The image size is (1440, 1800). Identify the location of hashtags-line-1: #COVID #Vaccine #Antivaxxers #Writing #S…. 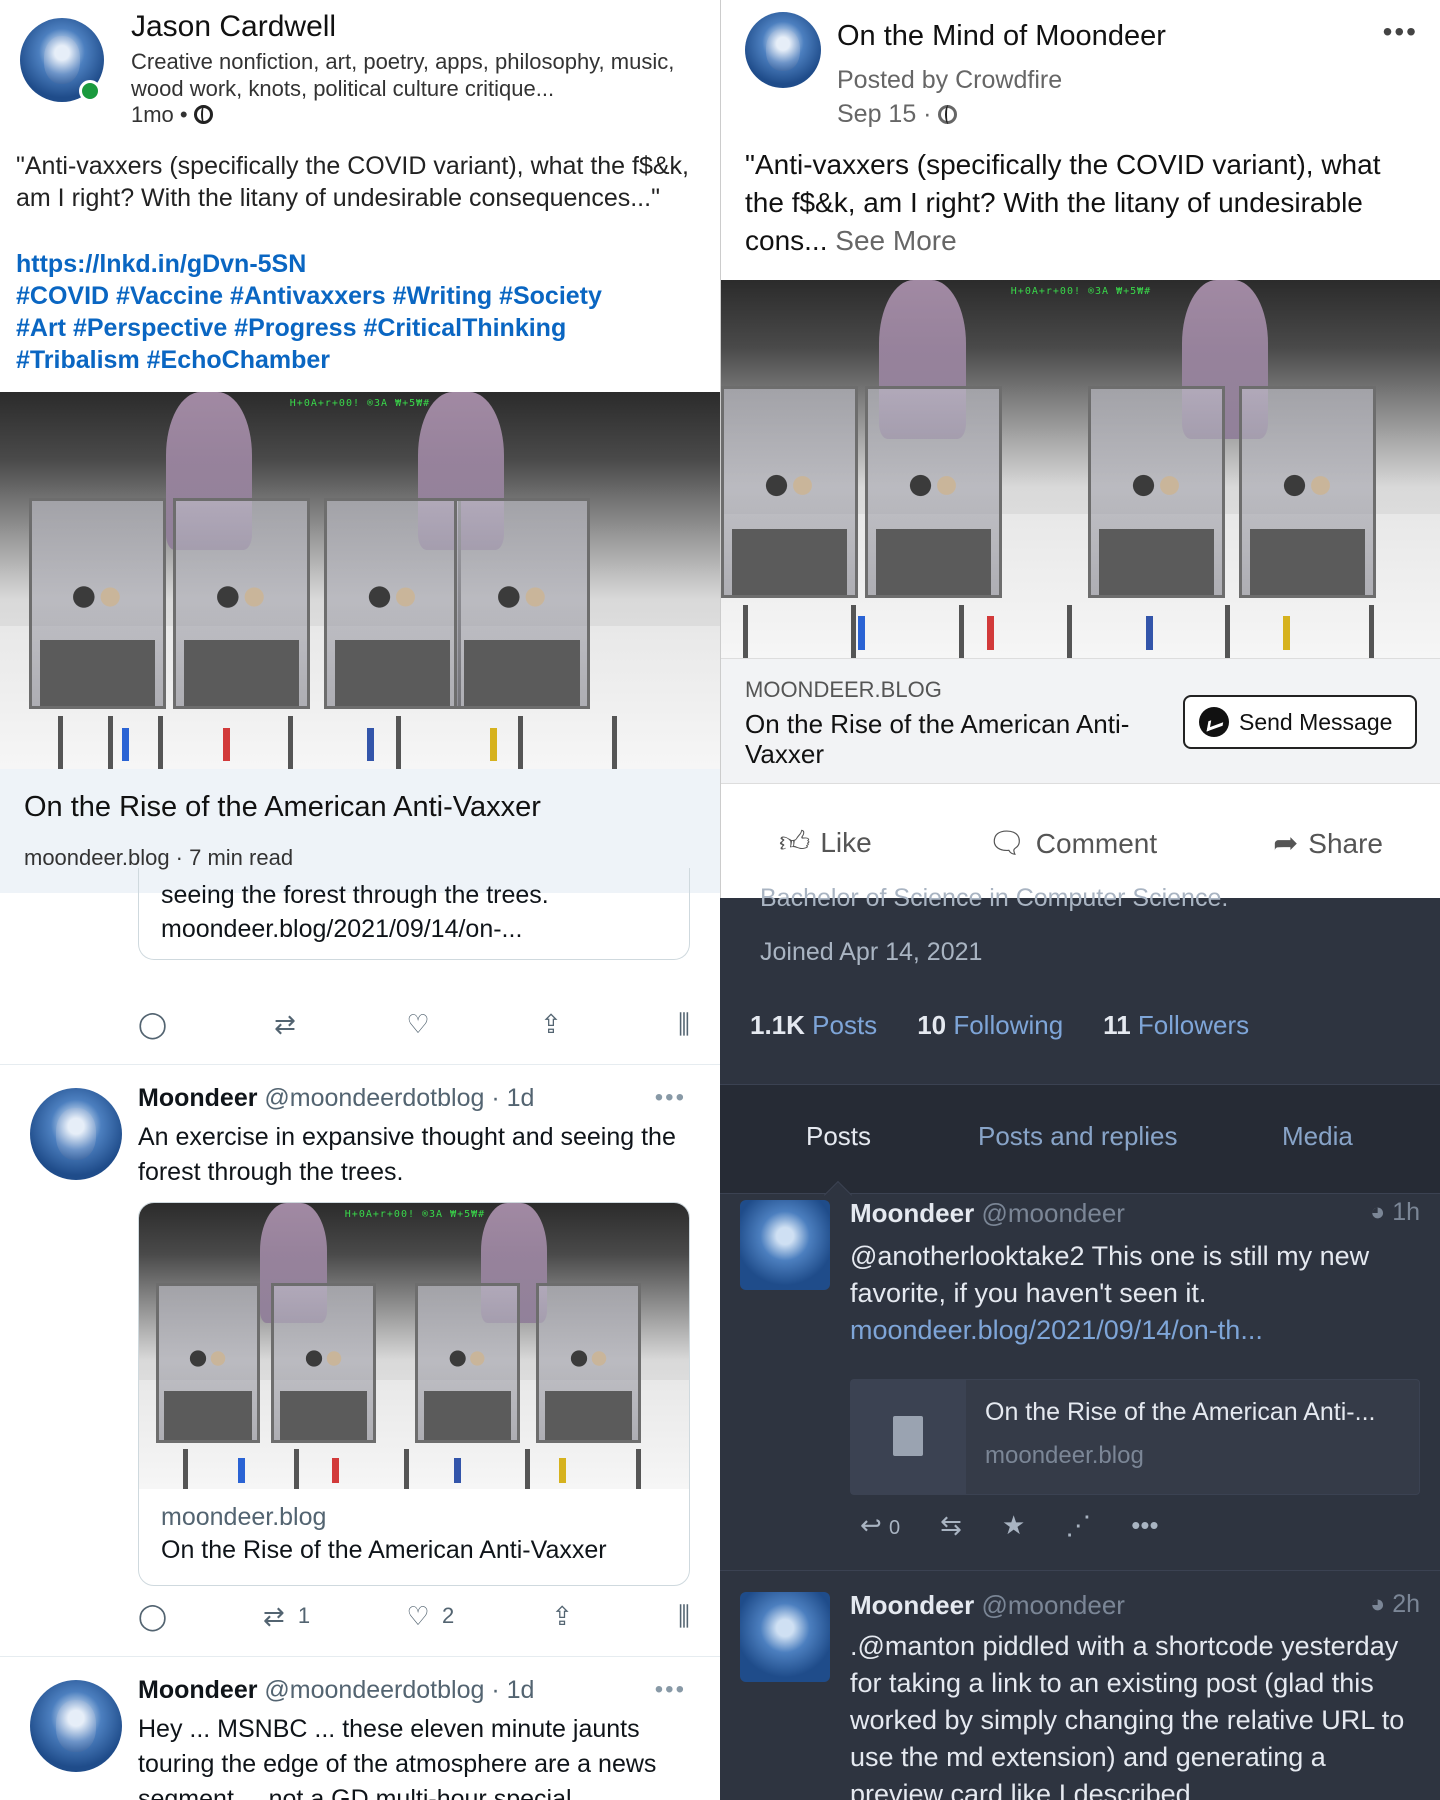
(361, 296).